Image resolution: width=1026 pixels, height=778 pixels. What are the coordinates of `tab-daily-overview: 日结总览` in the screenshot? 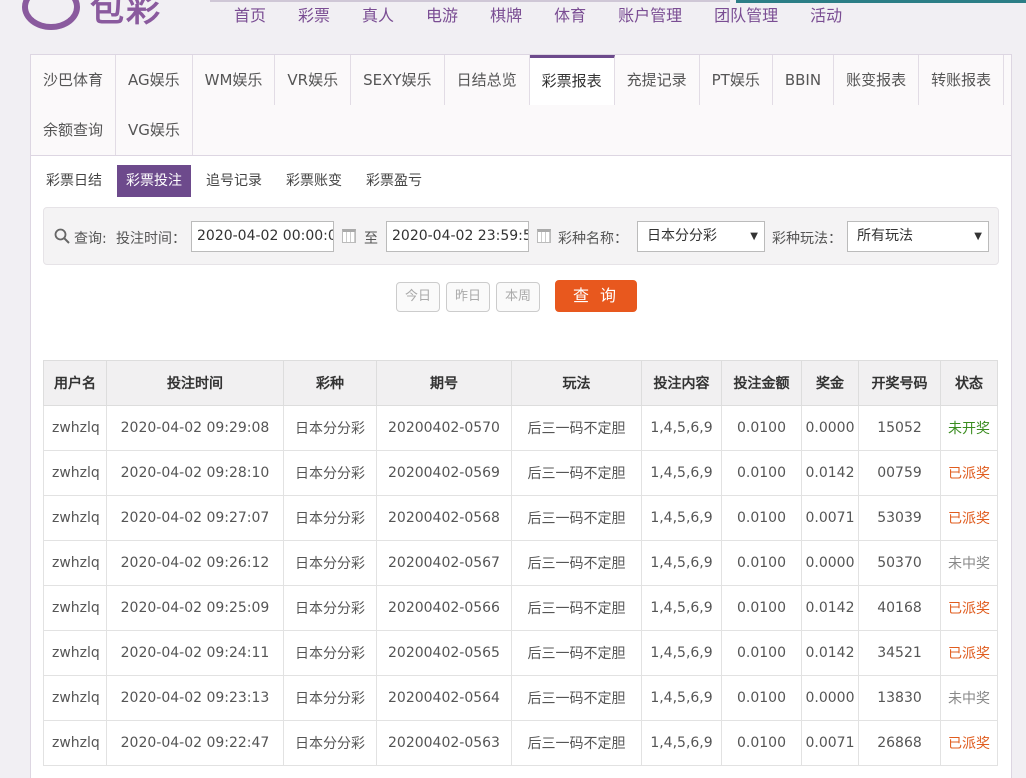 It's located at (487, 80).